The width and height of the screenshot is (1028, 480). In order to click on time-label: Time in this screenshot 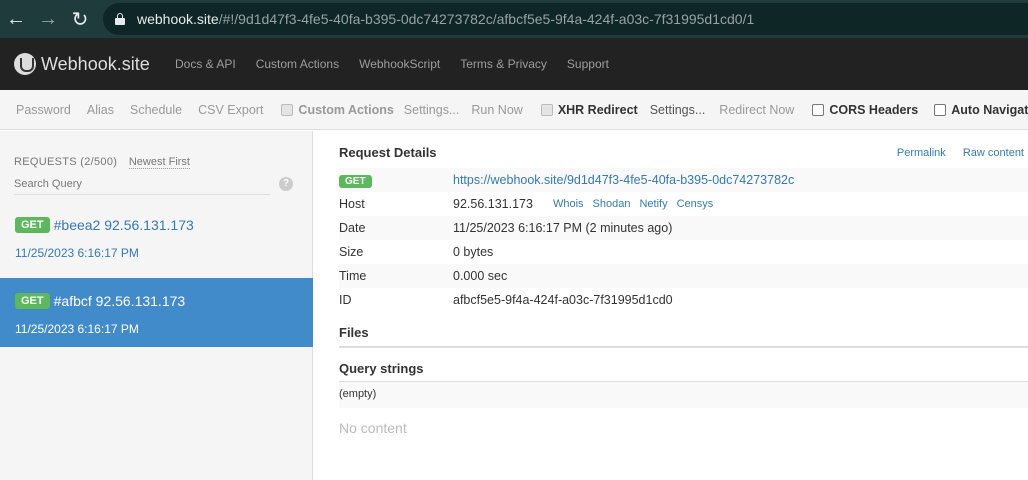, I will do `click(353, 276)`.